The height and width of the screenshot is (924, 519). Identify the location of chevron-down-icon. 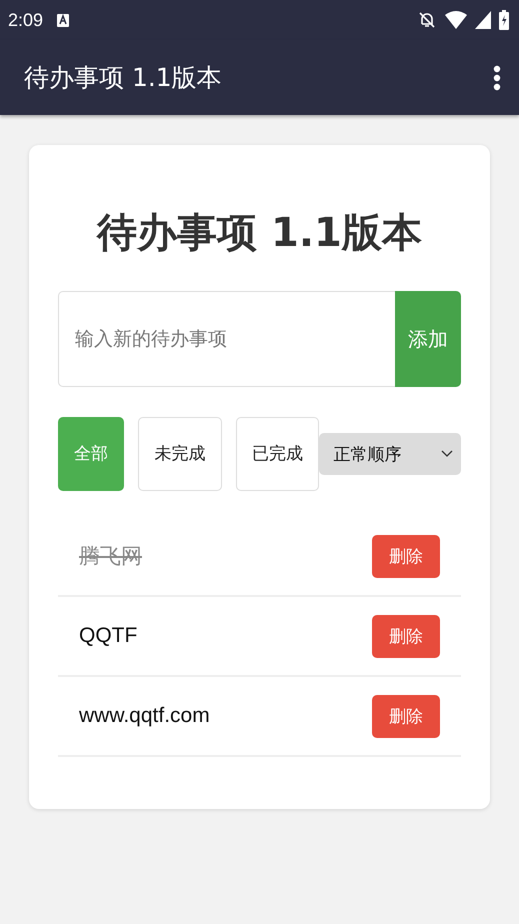
(447, 454).